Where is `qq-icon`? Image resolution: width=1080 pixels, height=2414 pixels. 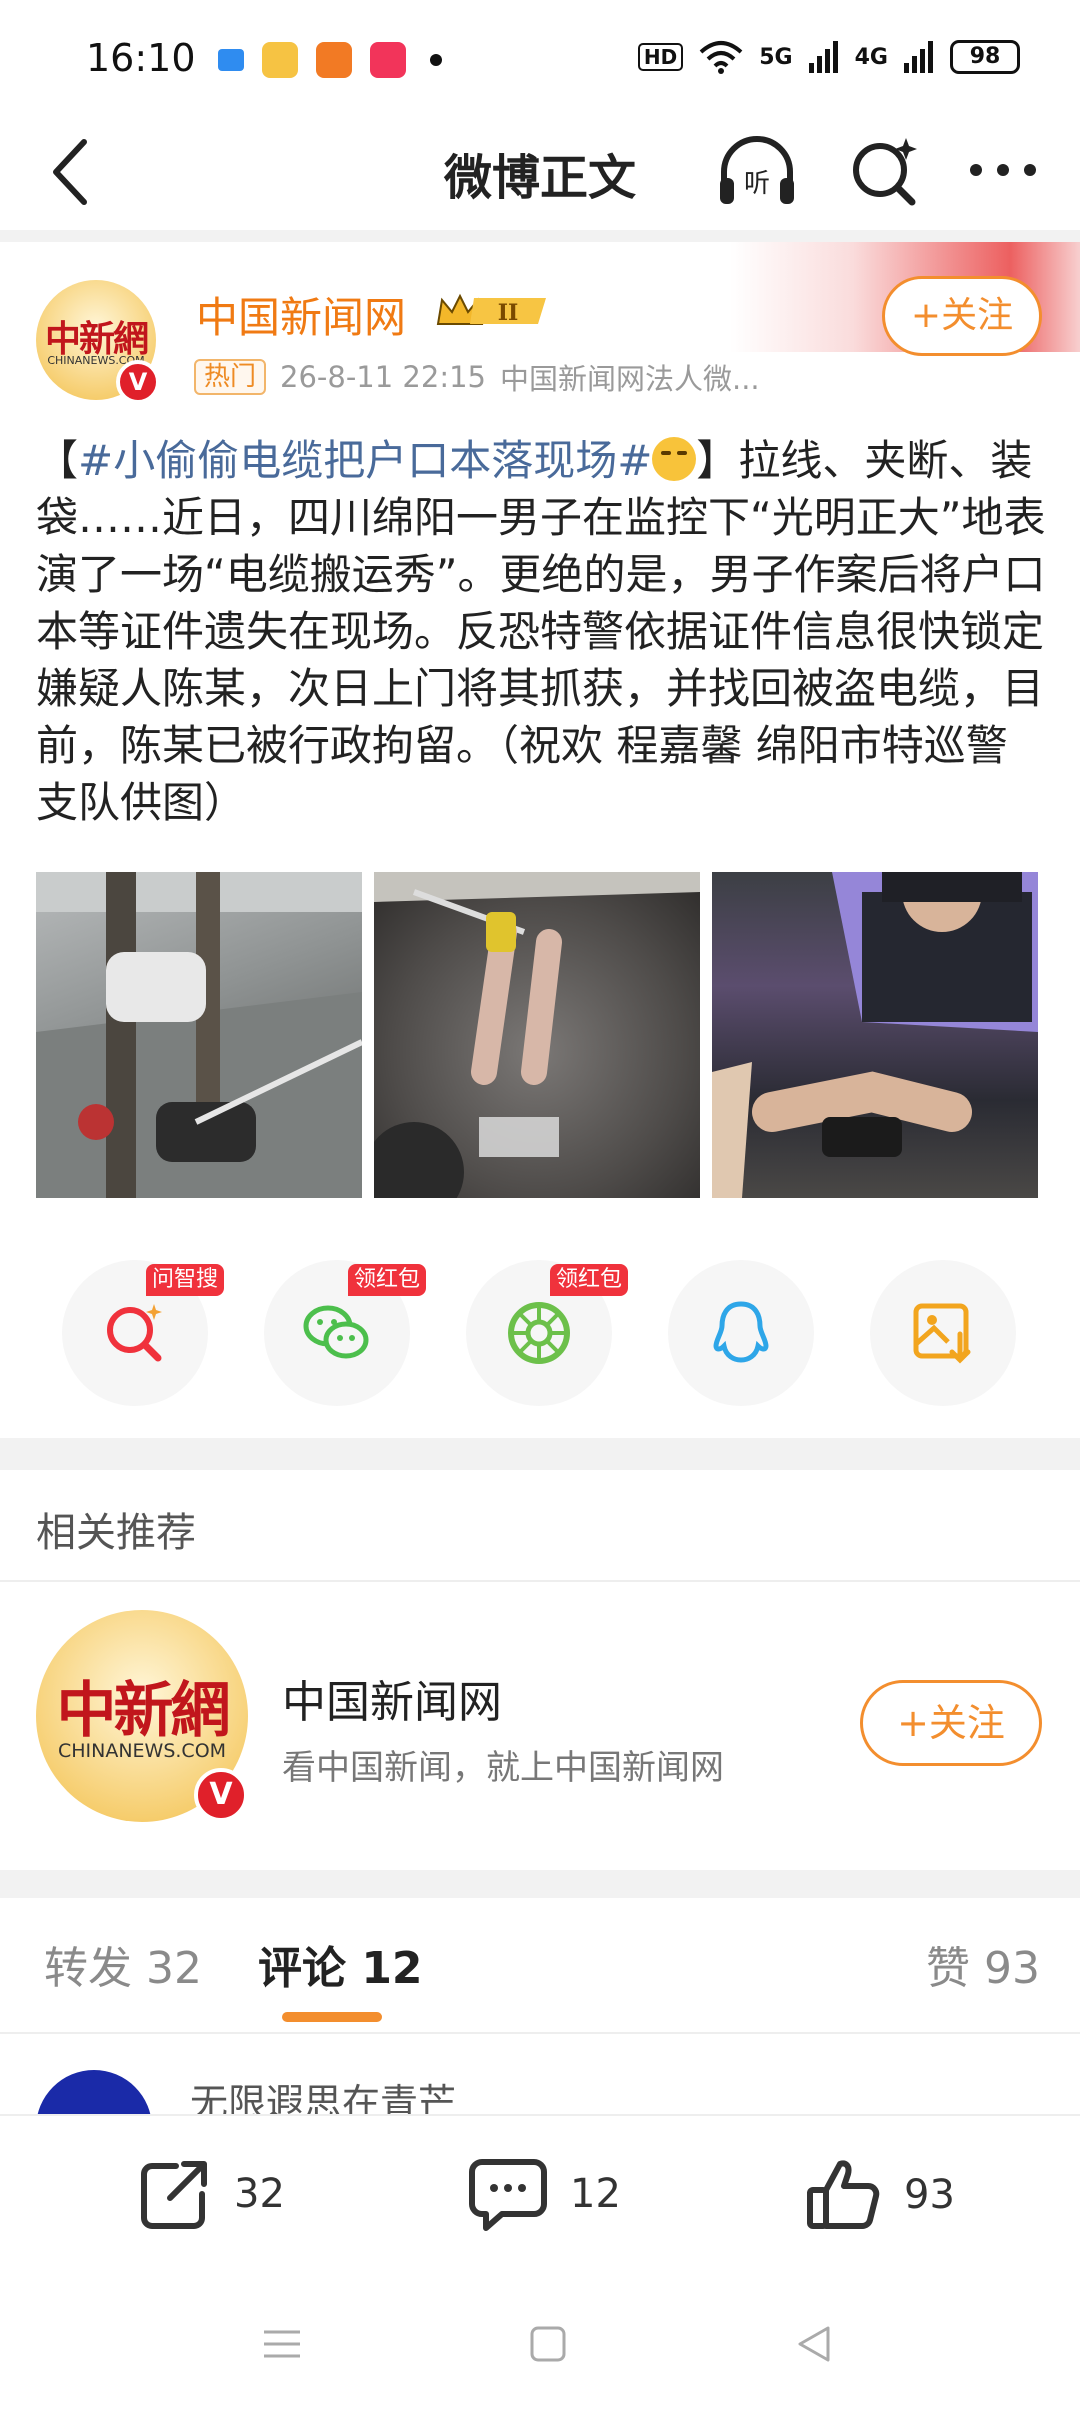
qq-icon is located at coordinates (741, 1332).